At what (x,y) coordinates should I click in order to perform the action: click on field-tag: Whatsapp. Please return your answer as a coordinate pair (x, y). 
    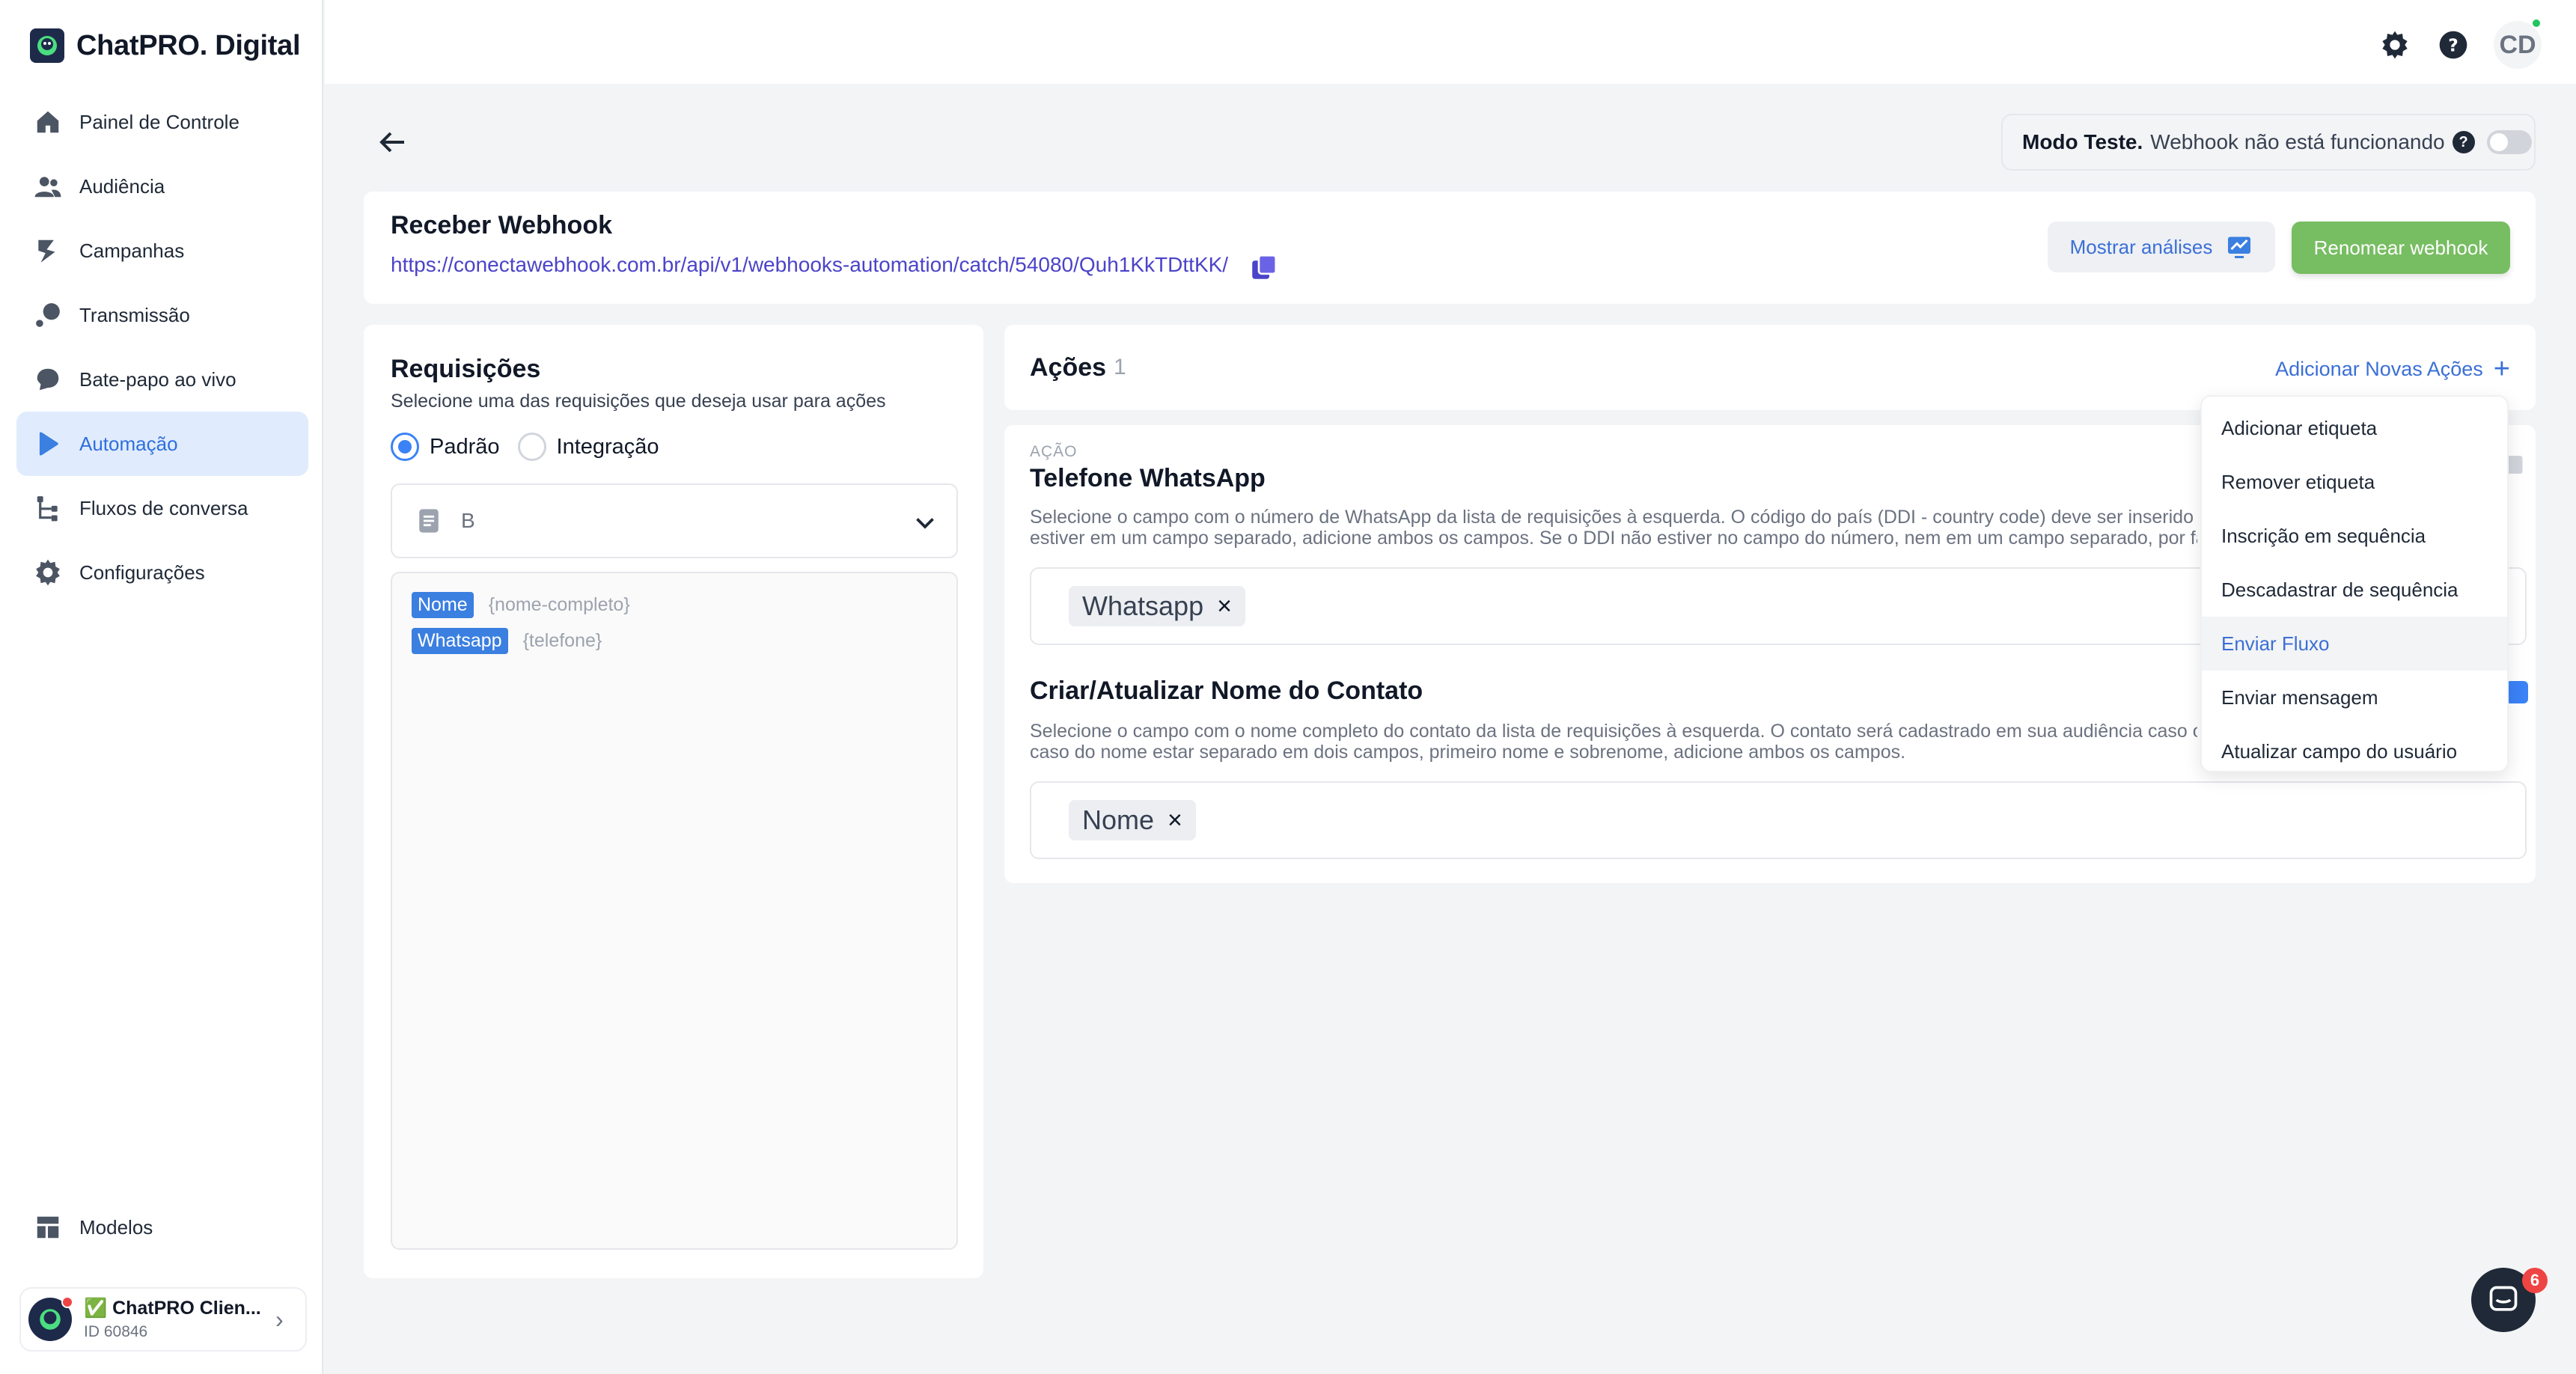
    Looking at the image, I should click on (460, 640).